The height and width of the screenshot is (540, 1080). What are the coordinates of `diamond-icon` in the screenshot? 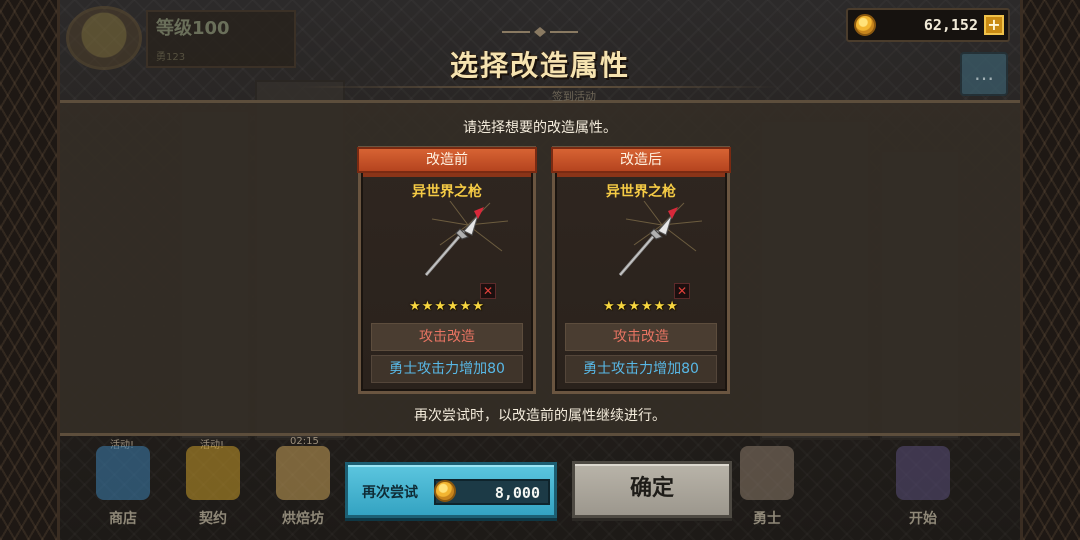 It's located at (123, 473).